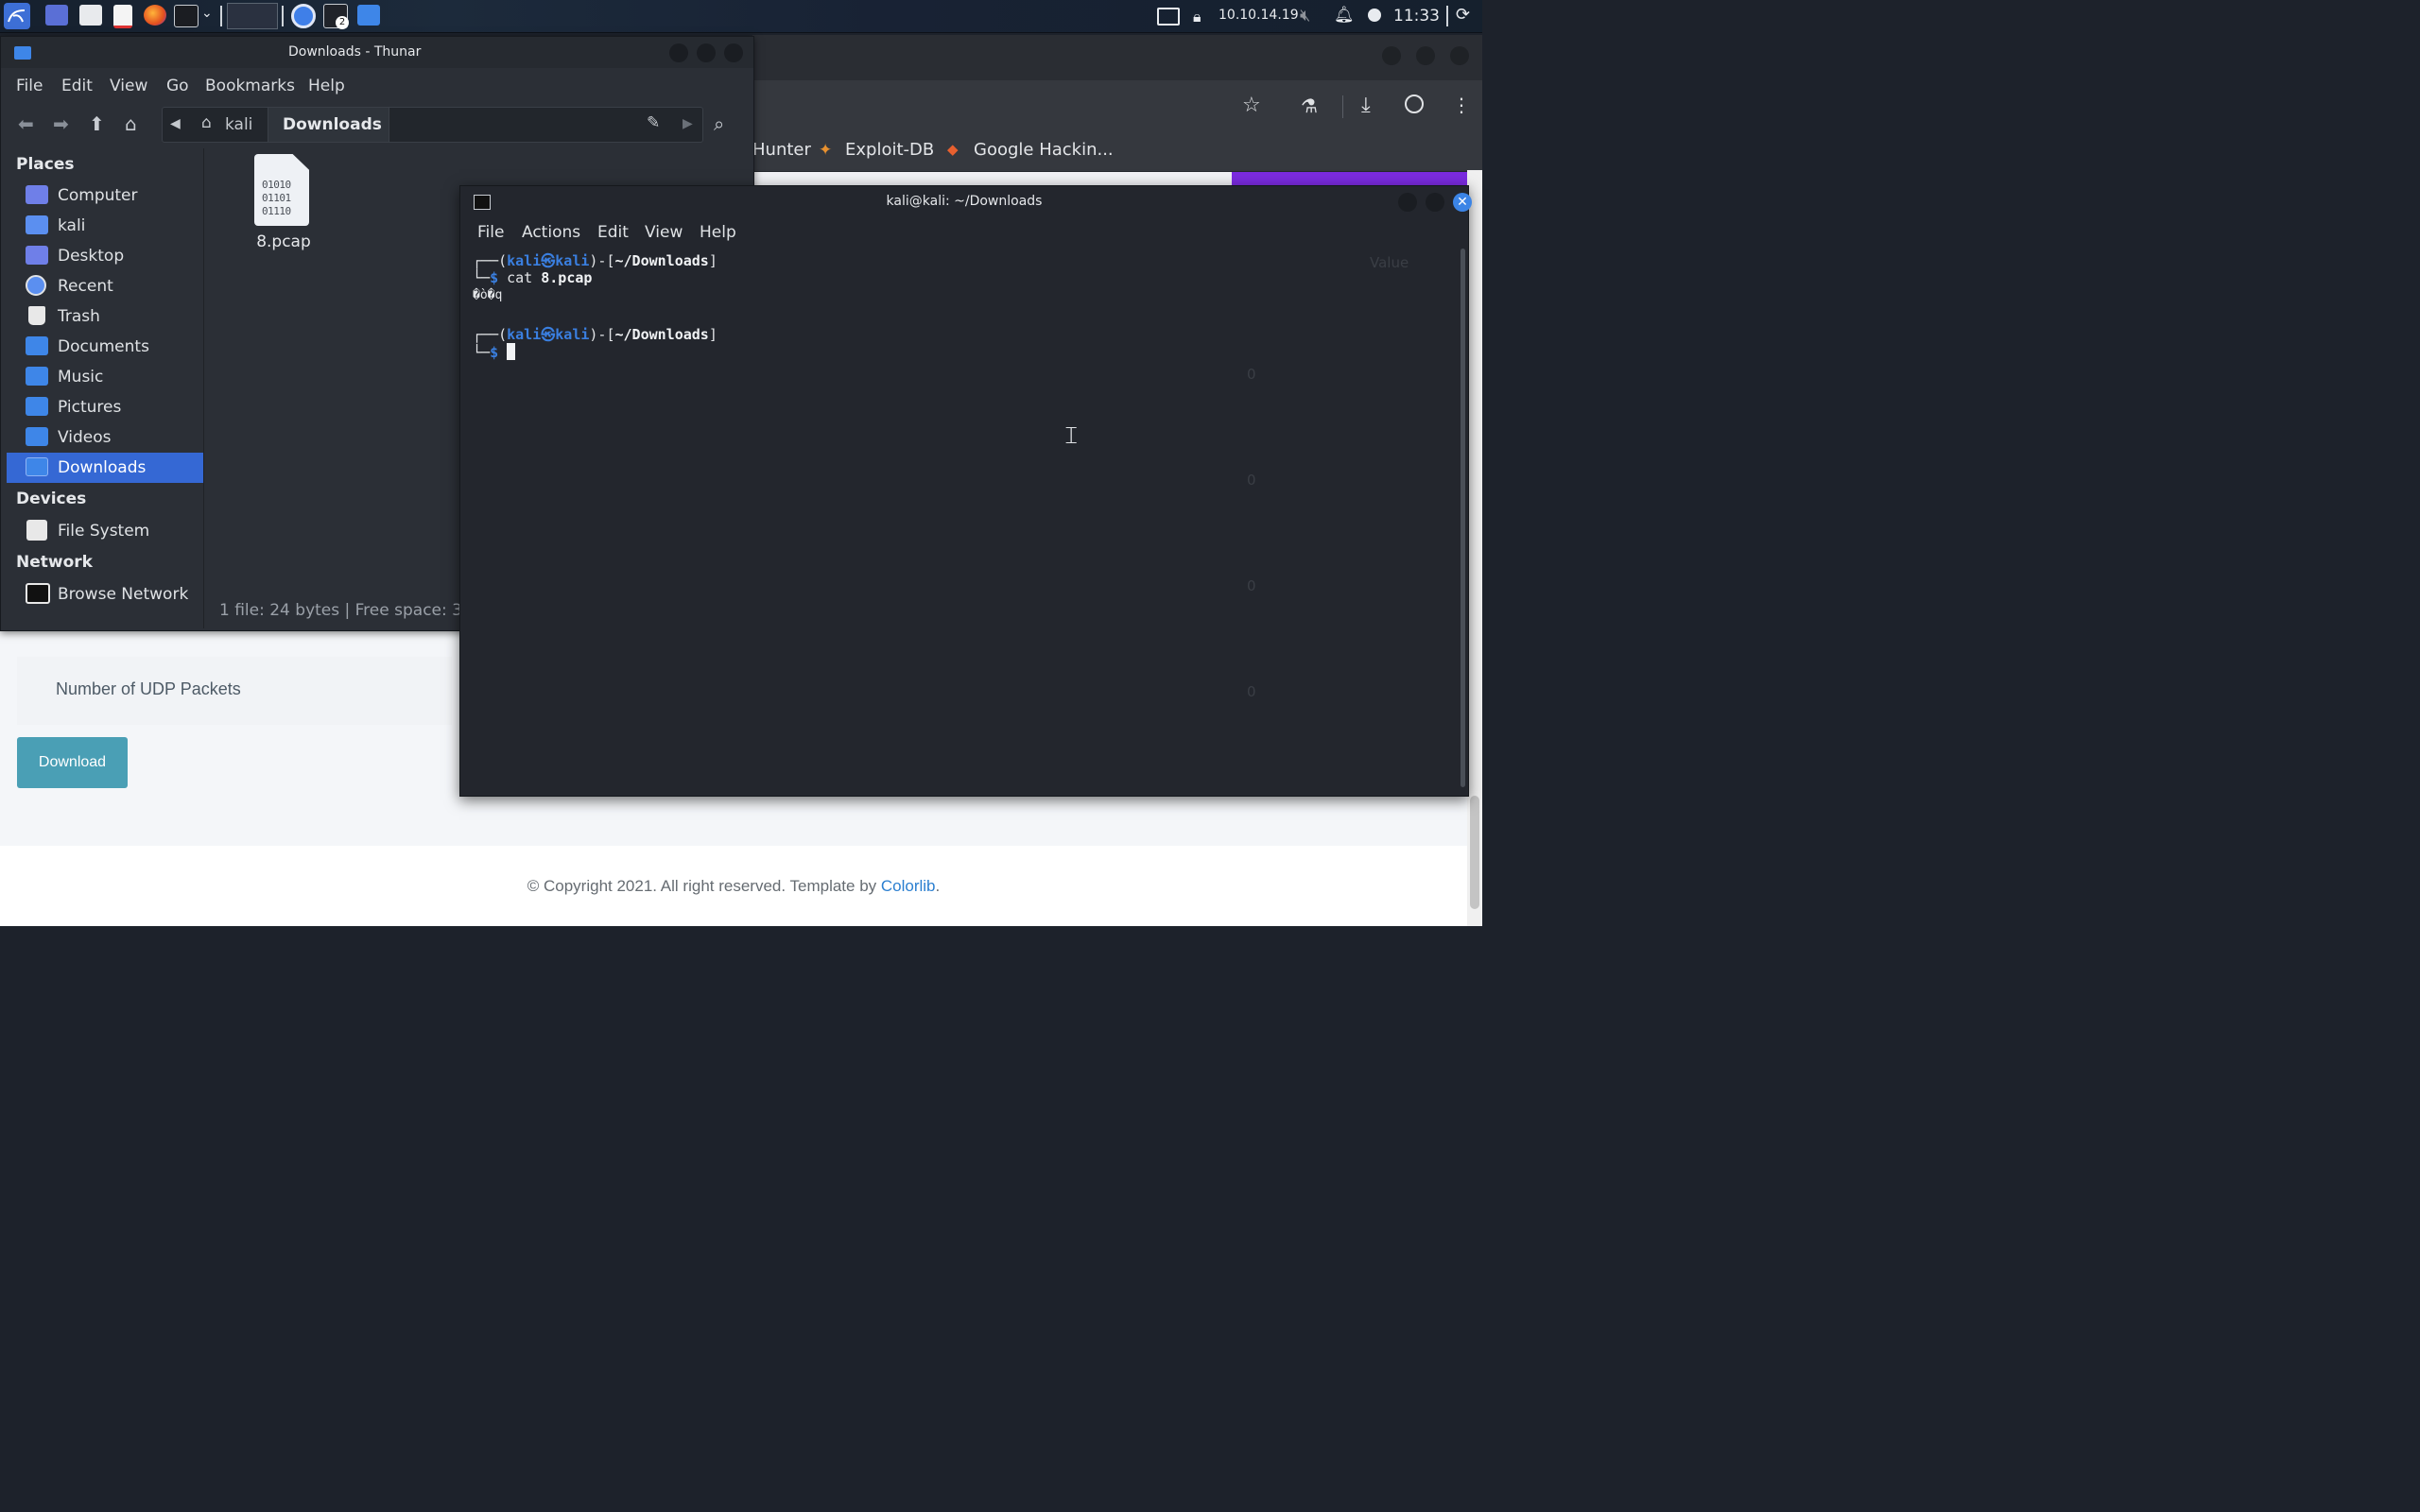 The width and height of the screenshot is (2420, 1512). What do you see at coordinates (482, 277) in the screenshot?
I see `prompt-dollar-prefix: └─` at bounding box center [482, 277].